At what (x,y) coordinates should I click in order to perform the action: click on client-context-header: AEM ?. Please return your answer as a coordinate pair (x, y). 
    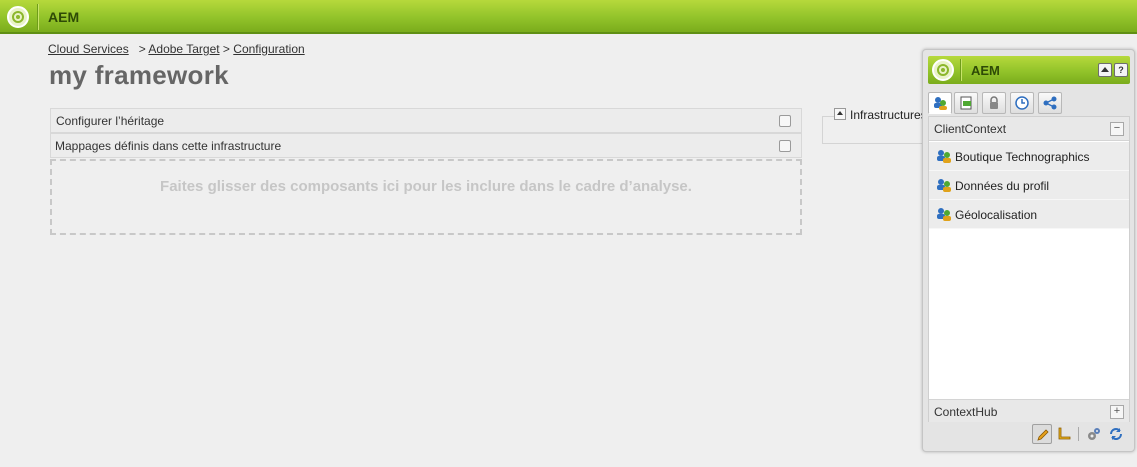
    Looking at the image, I should click on (1029, 70).